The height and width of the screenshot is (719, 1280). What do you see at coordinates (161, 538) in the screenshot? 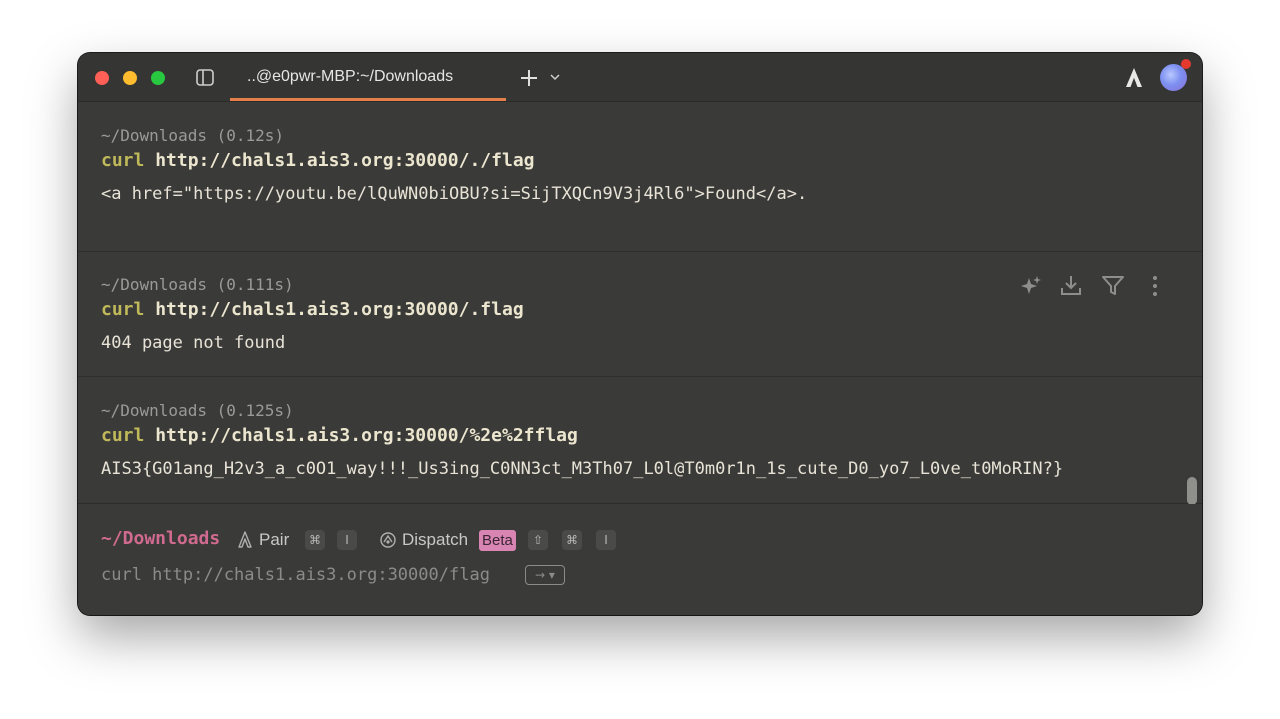
I see `prompt-directory: ~/Downloads` at bounding box center [161, 538].